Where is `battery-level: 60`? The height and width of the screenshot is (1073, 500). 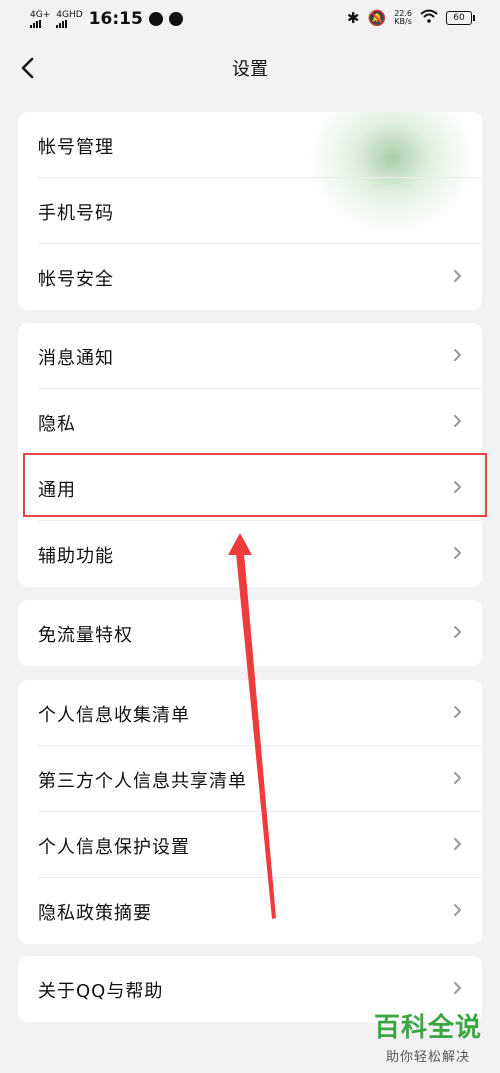
battery-level: 60 is located at coordinates (459, 18).